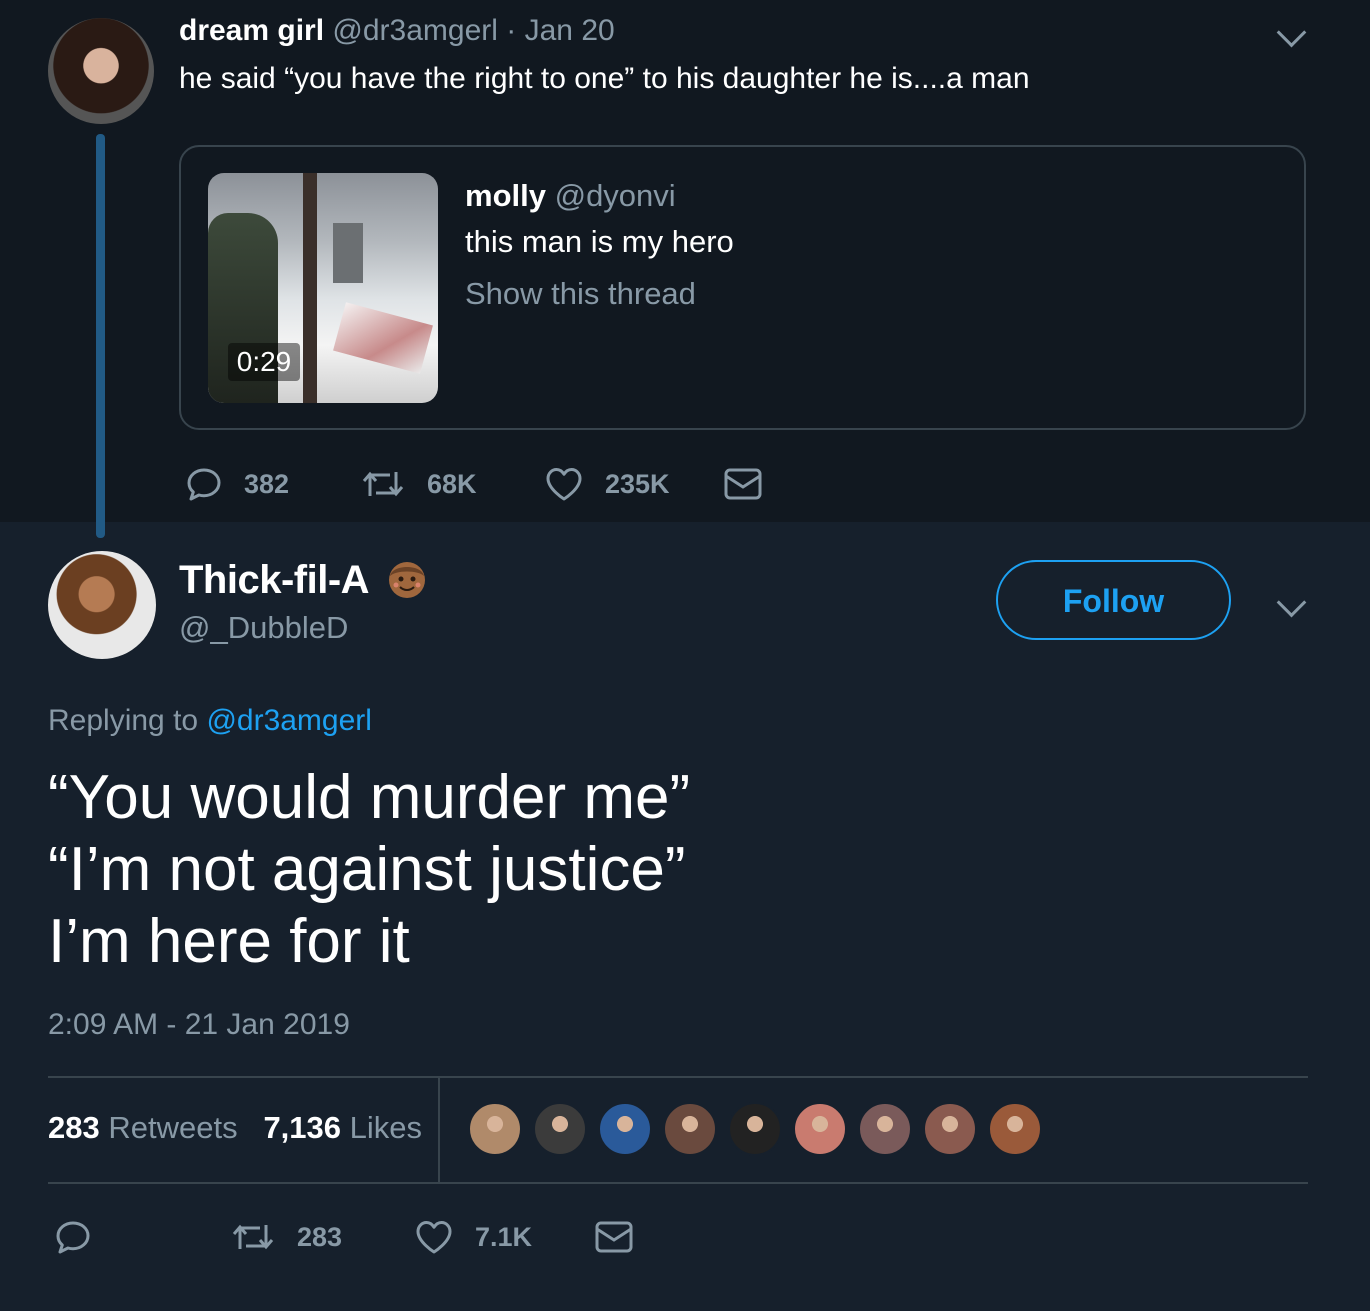 The width and height of the screenshot is (1370, 1311). Describe the element at coordinates (383, 338) in the screenshot. I see `video-scene-snow` at that location.